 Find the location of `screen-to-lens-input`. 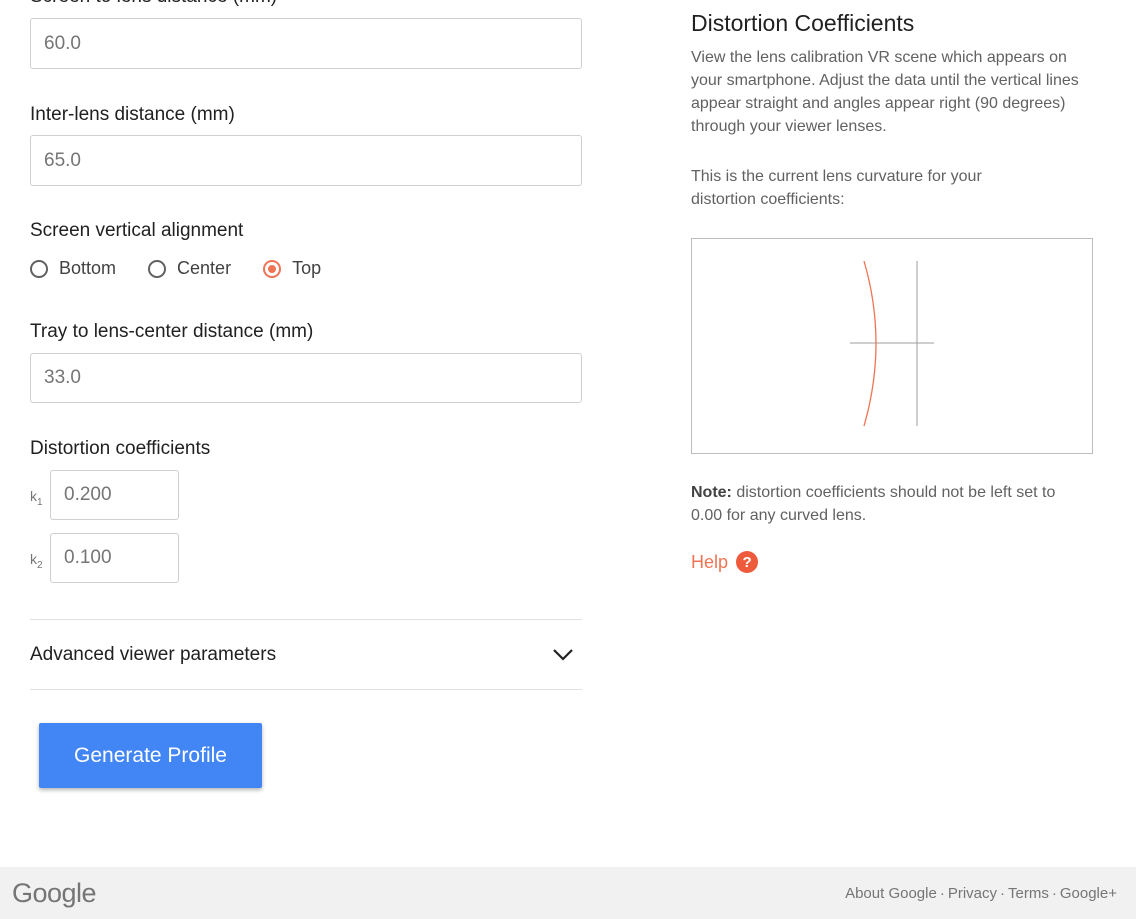

screen-to-lens-input is located at coordinates (306, 43).